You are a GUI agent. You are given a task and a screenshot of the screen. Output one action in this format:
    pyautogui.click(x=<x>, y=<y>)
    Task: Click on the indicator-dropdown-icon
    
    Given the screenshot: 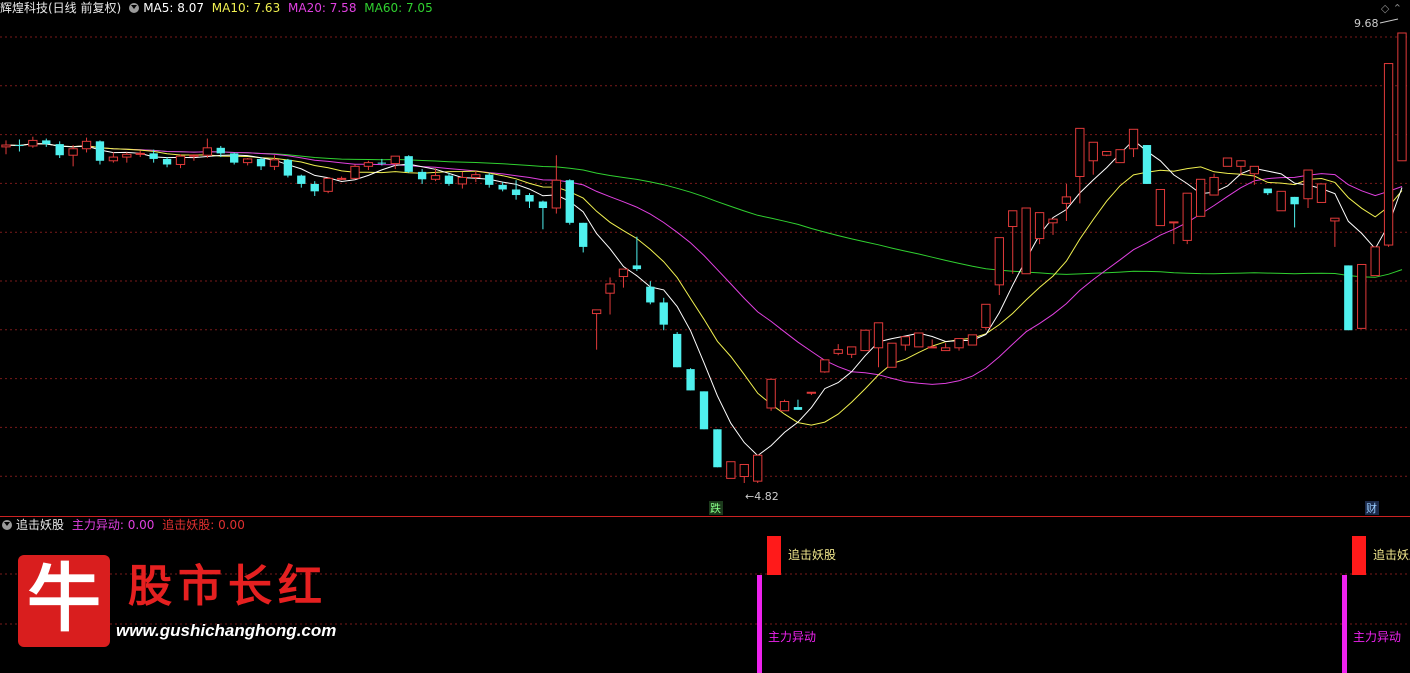 What is the action you would take?
    pyautogui.click(x=7, y=525)
    